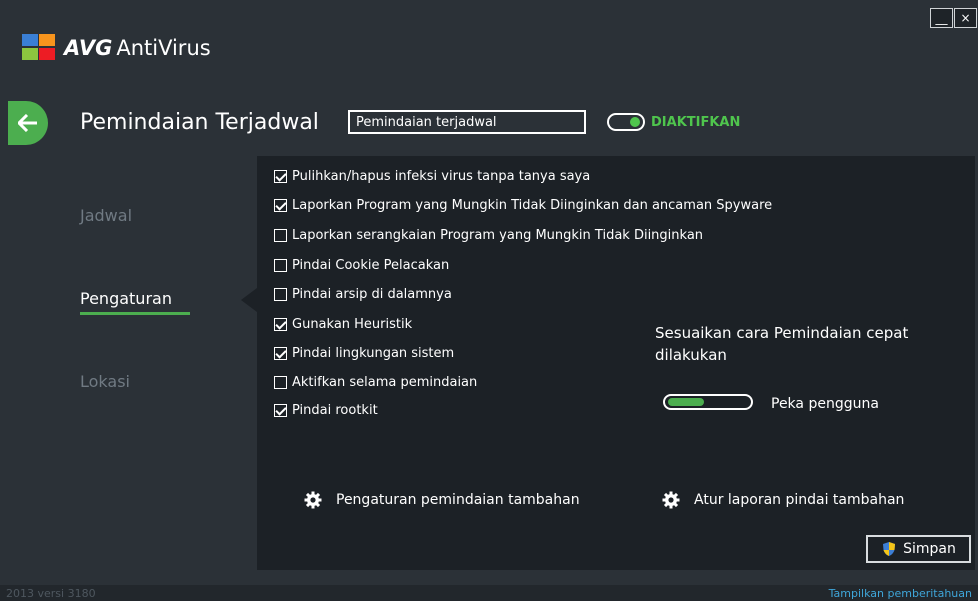  I want to click on nav-pointer, so click(249, 300).